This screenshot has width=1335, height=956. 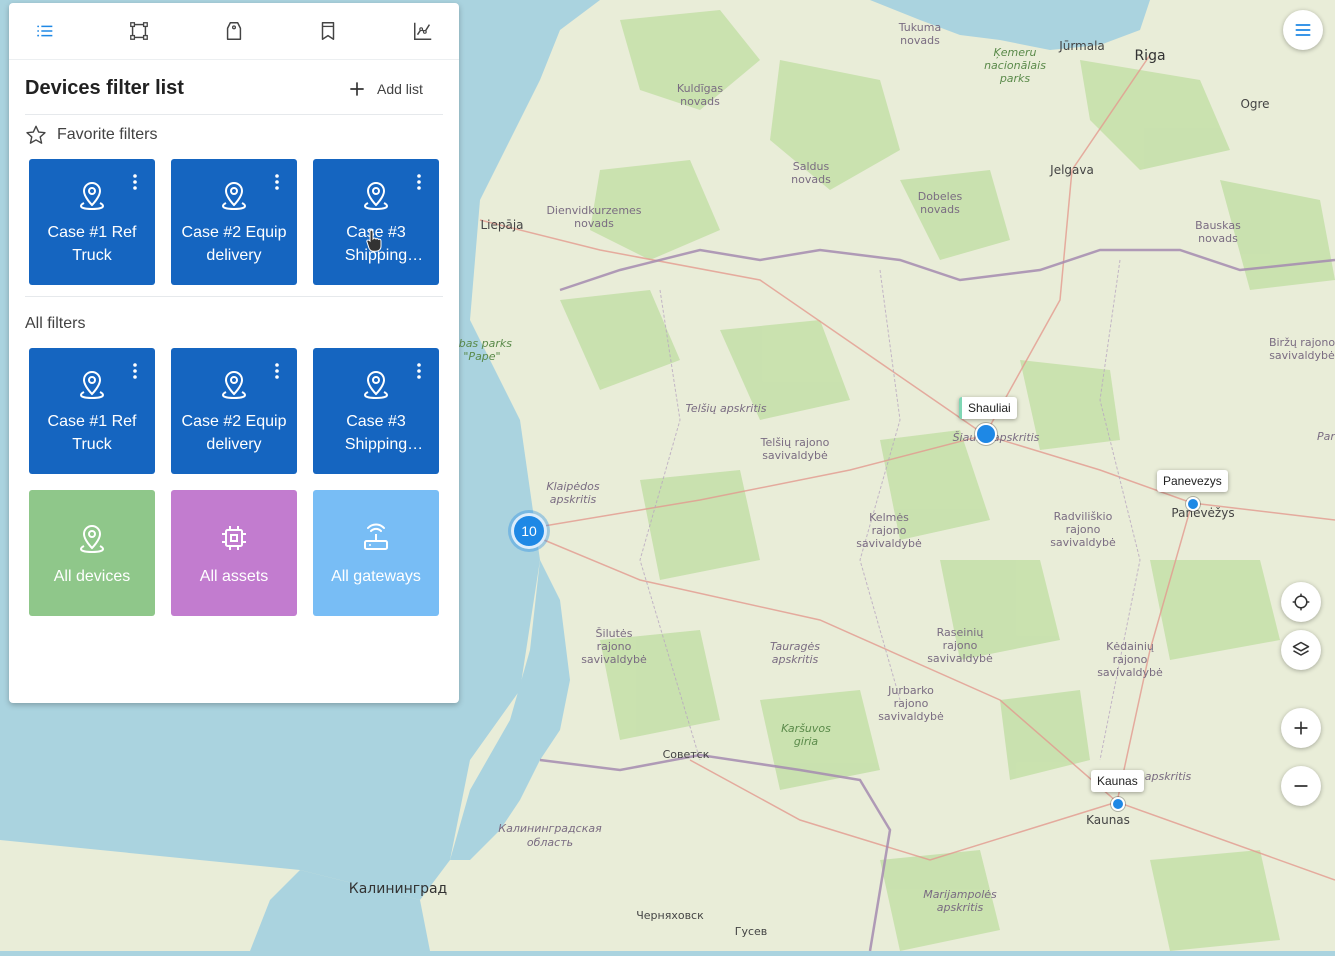 I want to click on place-label: Kaunas, so click(x=1108, y=820).